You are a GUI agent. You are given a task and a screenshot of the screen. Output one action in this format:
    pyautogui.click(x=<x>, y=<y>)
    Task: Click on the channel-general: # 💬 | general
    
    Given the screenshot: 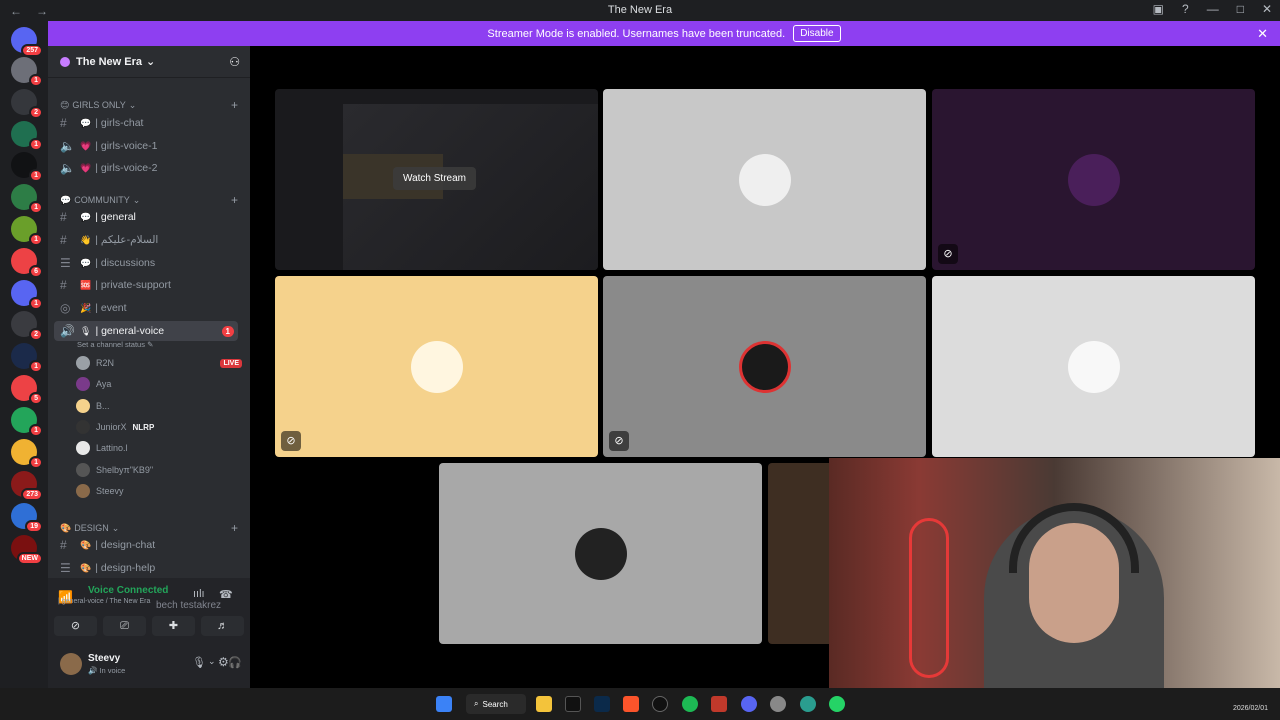 What is the action you would take?
    pyautogui.click(x=152, y=217)
    